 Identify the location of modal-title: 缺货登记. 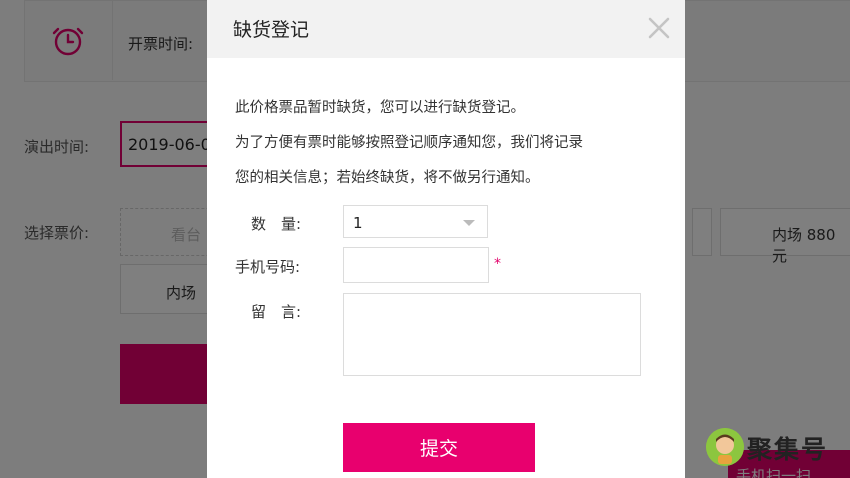
(271, 30).